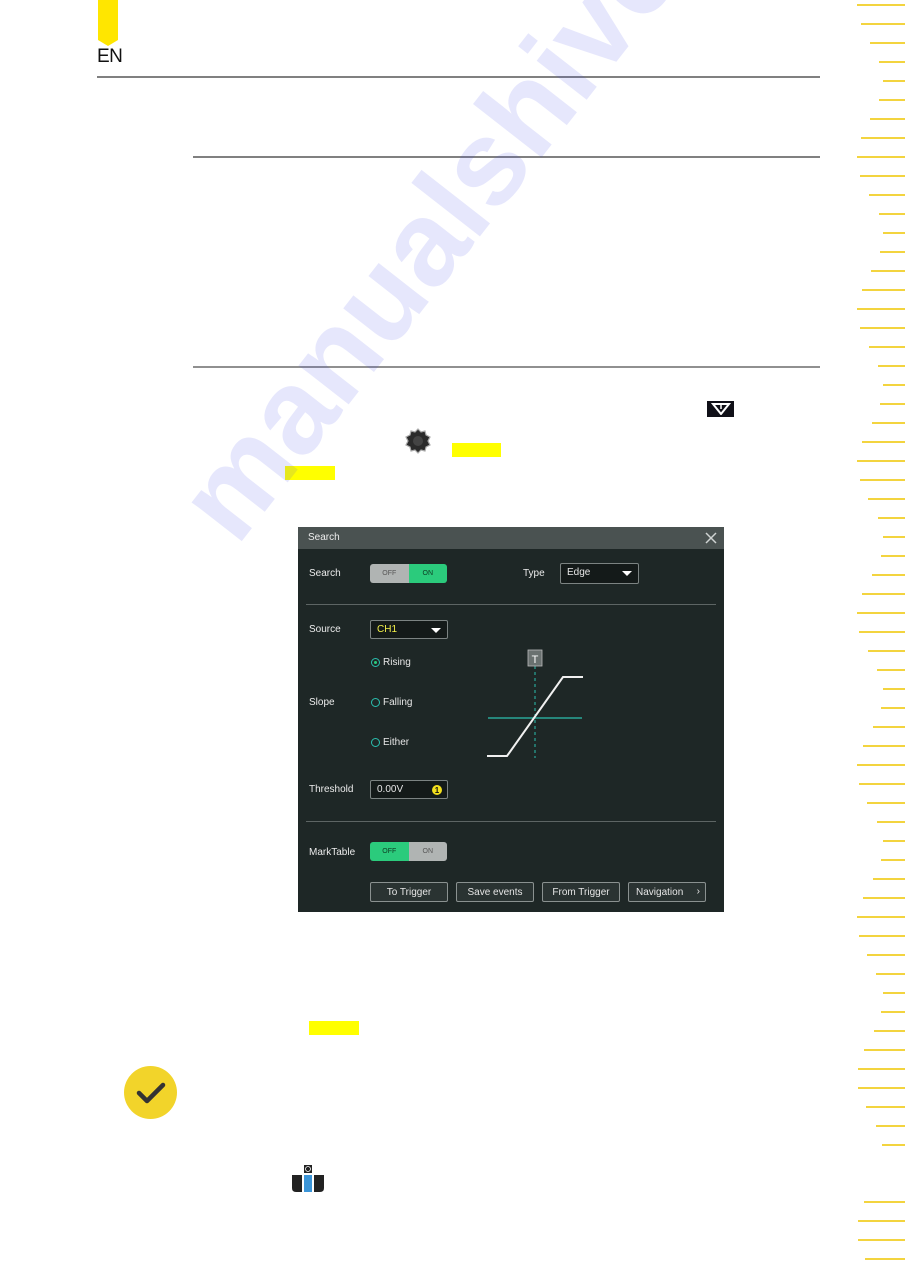 The height and width of the screenshot is (1264, 918). What do you see at coordinates (332, 852) in the screenshot?
I see `marktable-label: MarkTable` at bounding box center [332, 852].